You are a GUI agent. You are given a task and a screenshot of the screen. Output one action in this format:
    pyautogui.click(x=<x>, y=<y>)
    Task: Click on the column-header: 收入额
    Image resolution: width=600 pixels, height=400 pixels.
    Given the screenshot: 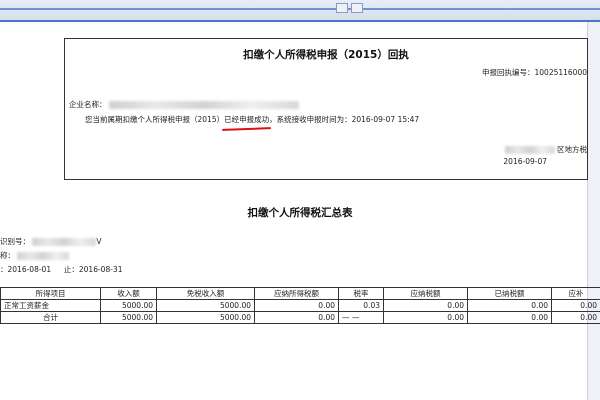 What is the action you would take?
    pyautogui.click(x=128, y=293)
    